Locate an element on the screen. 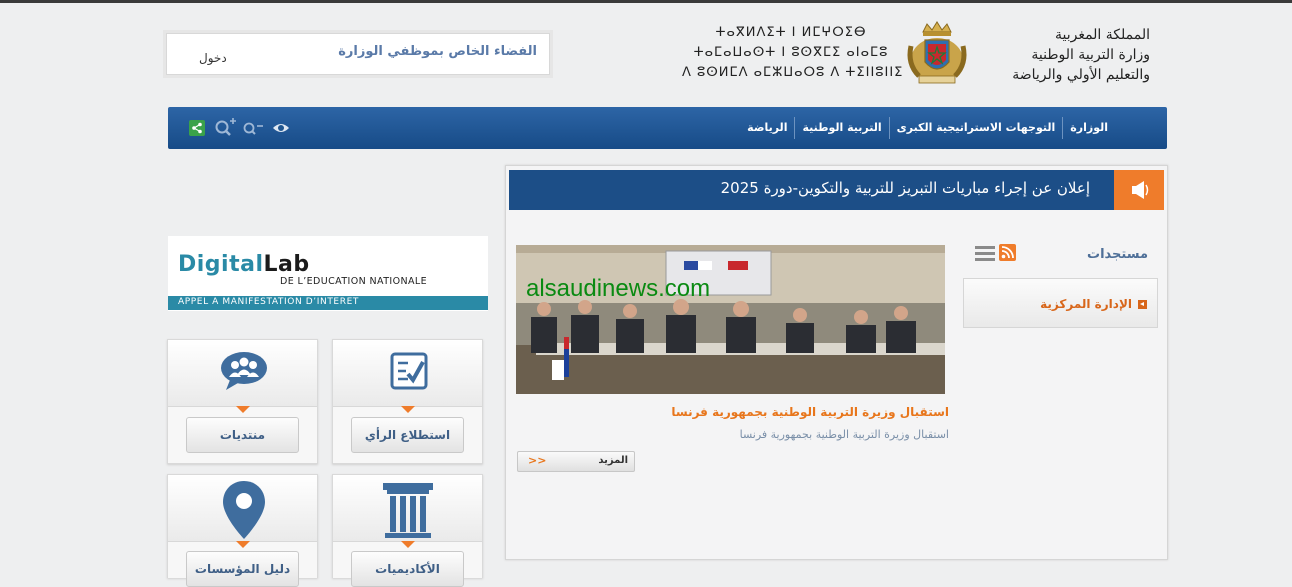 This screenshot has width=1292, height=587. tile-academies: الأكاديميات is located at coordinates (407, 530).